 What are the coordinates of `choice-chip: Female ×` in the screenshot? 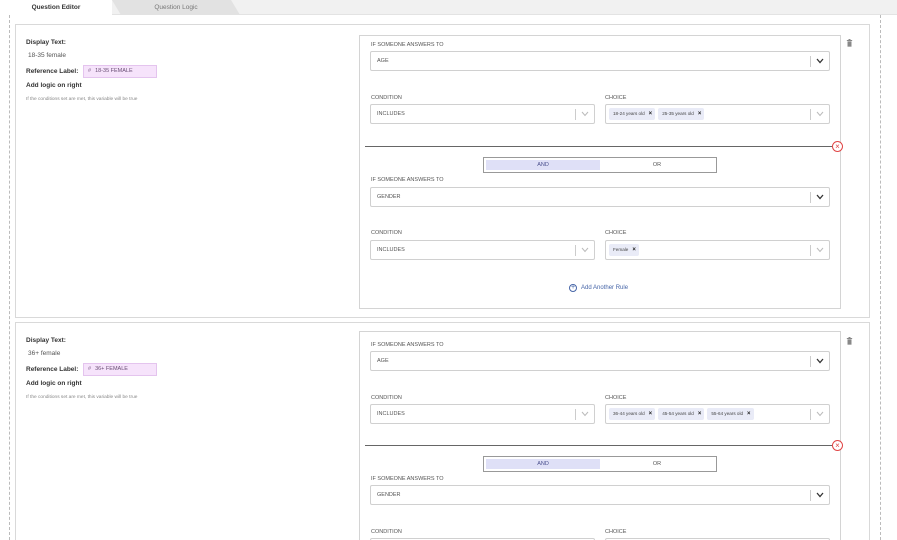 It's located at (624, 250).